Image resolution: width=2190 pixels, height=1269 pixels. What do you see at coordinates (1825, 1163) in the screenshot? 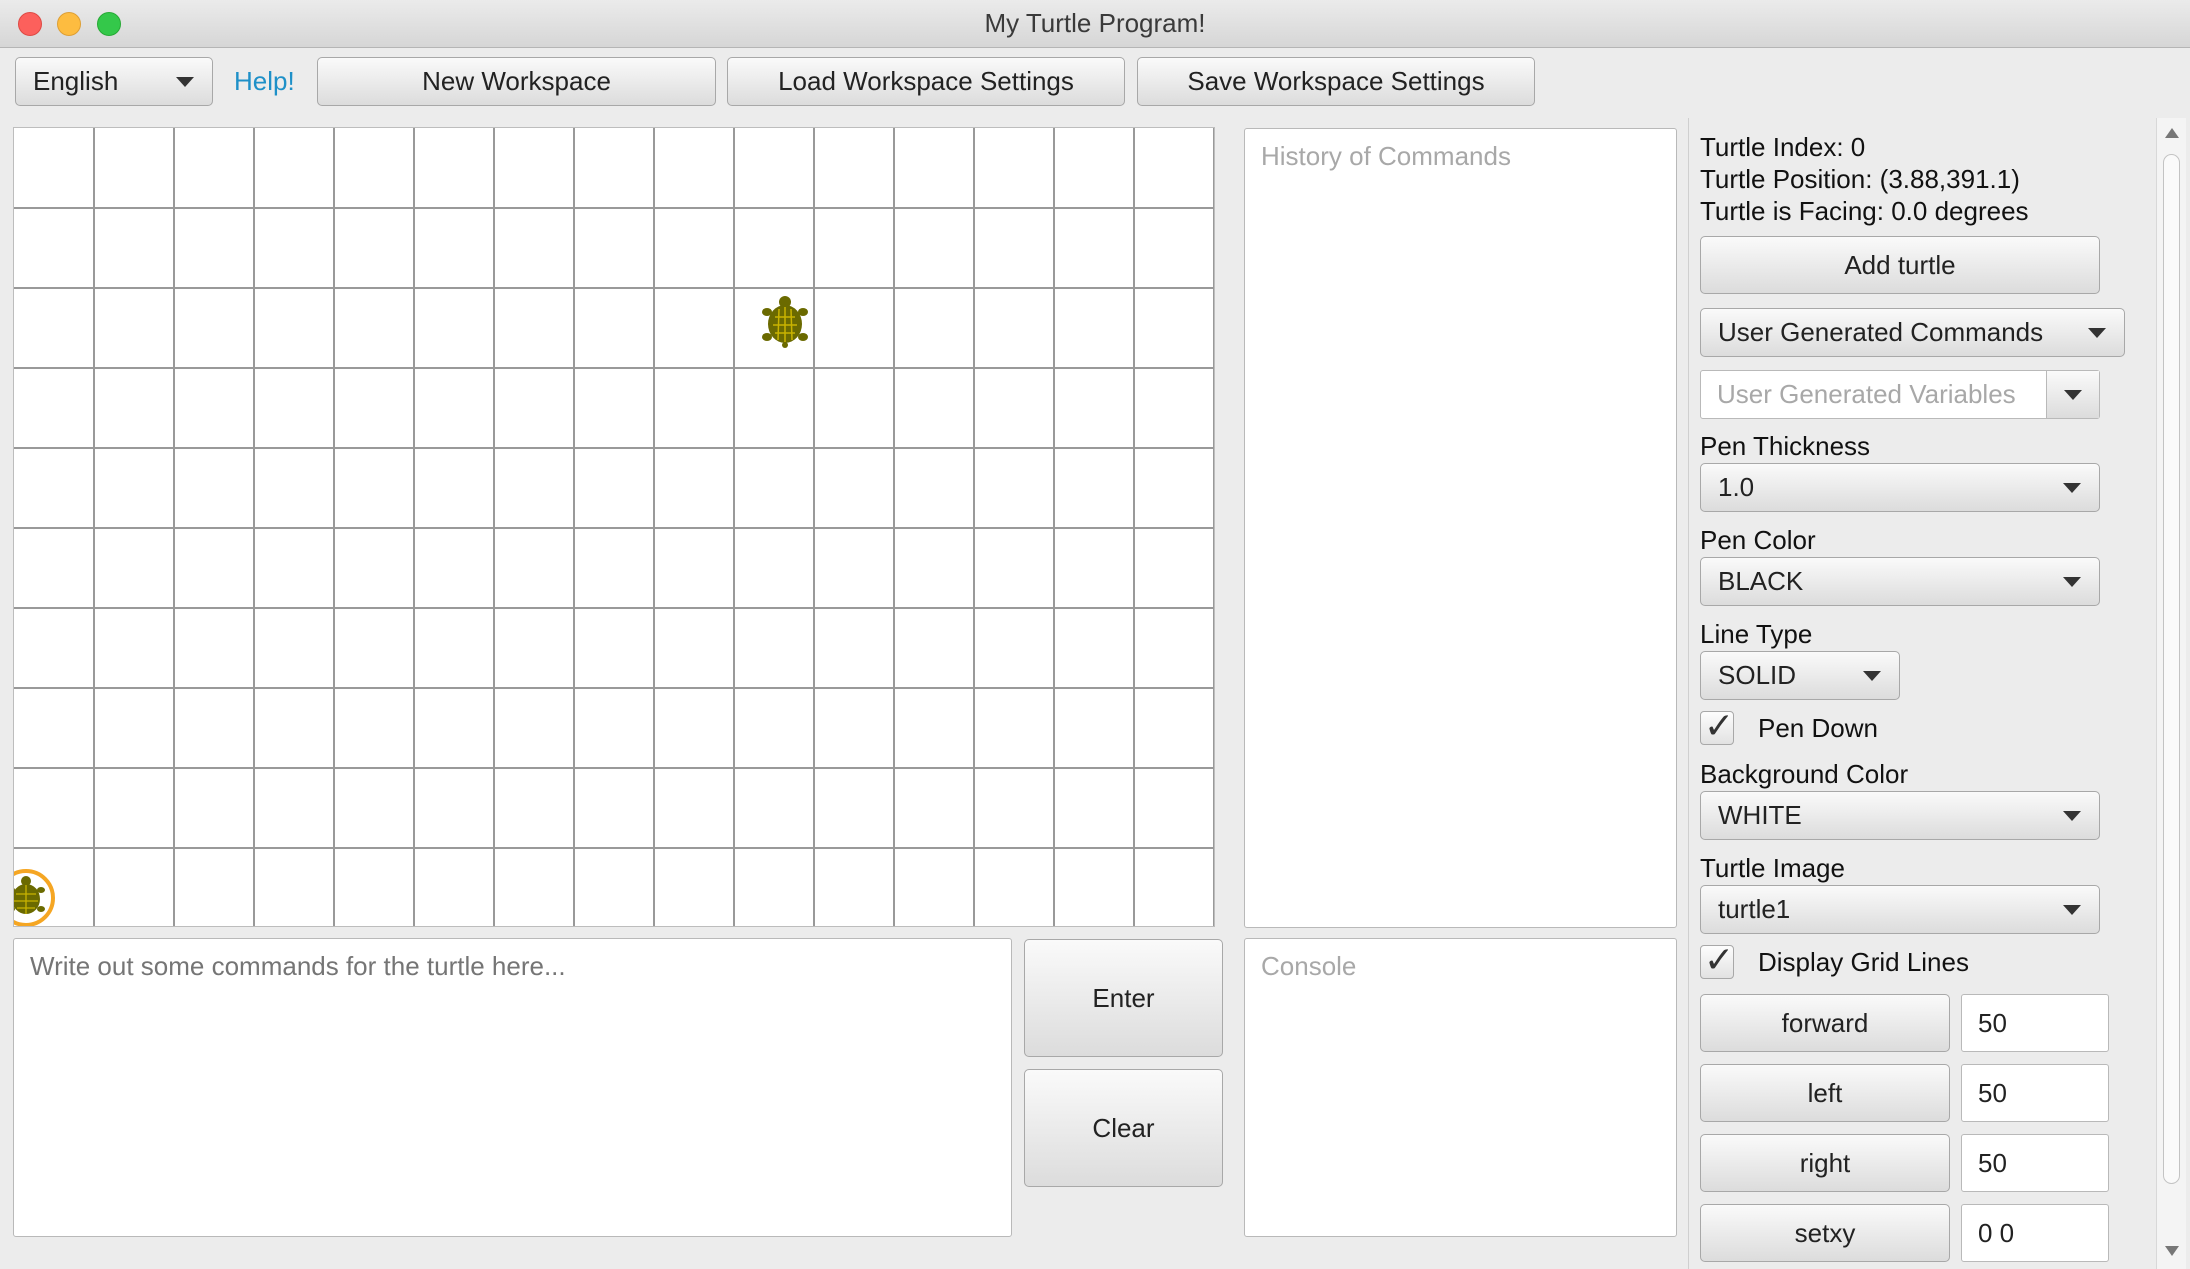
I see `right-button: right` at bounding box center [1825, 1163].